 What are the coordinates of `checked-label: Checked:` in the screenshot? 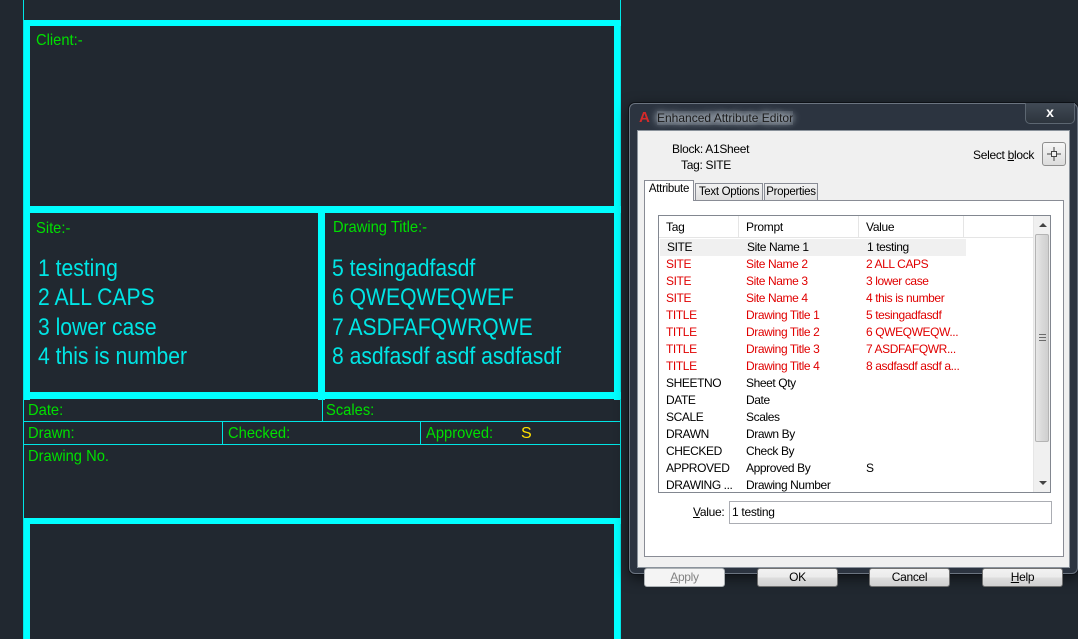 It's located at (259, 433).